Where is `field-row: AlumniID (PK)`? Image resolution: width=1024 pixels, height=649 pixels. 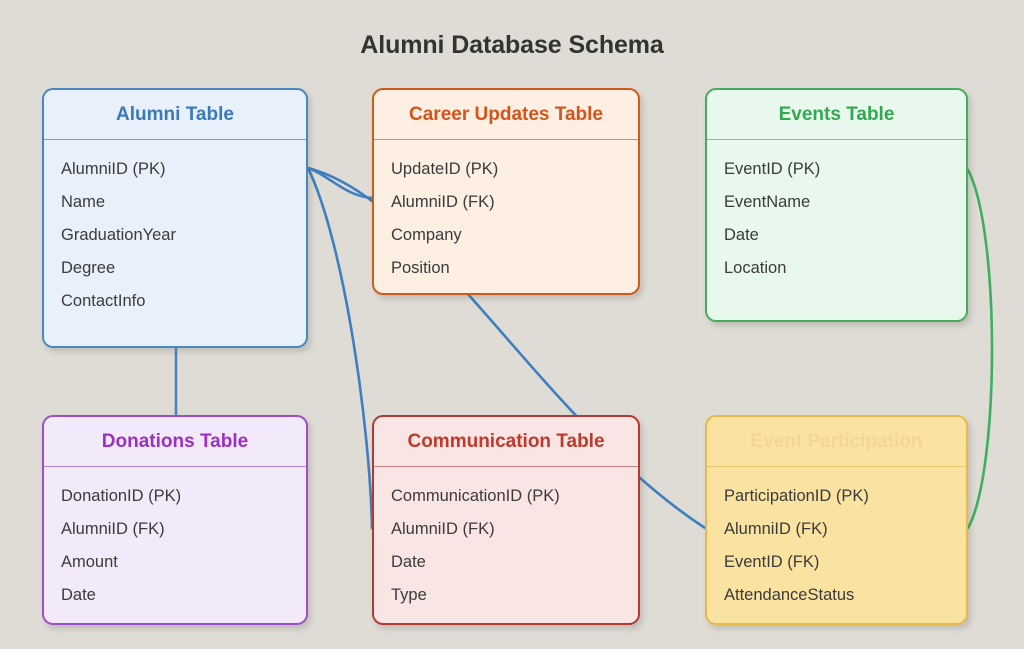 field-row: AlumniID (PK) is located at coordinates (113, 169).